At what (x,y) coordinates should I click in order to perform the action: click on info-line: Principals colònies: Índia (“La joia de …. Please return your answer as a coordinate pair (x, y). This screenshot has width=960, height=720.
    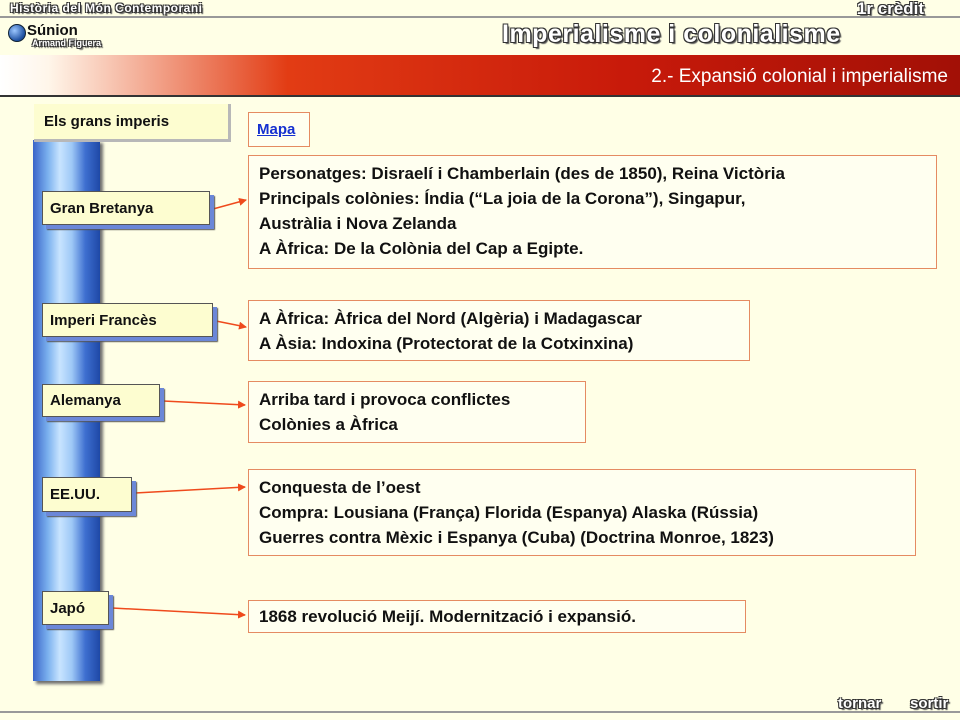
    Looking at the image, I should click on (502, 198).